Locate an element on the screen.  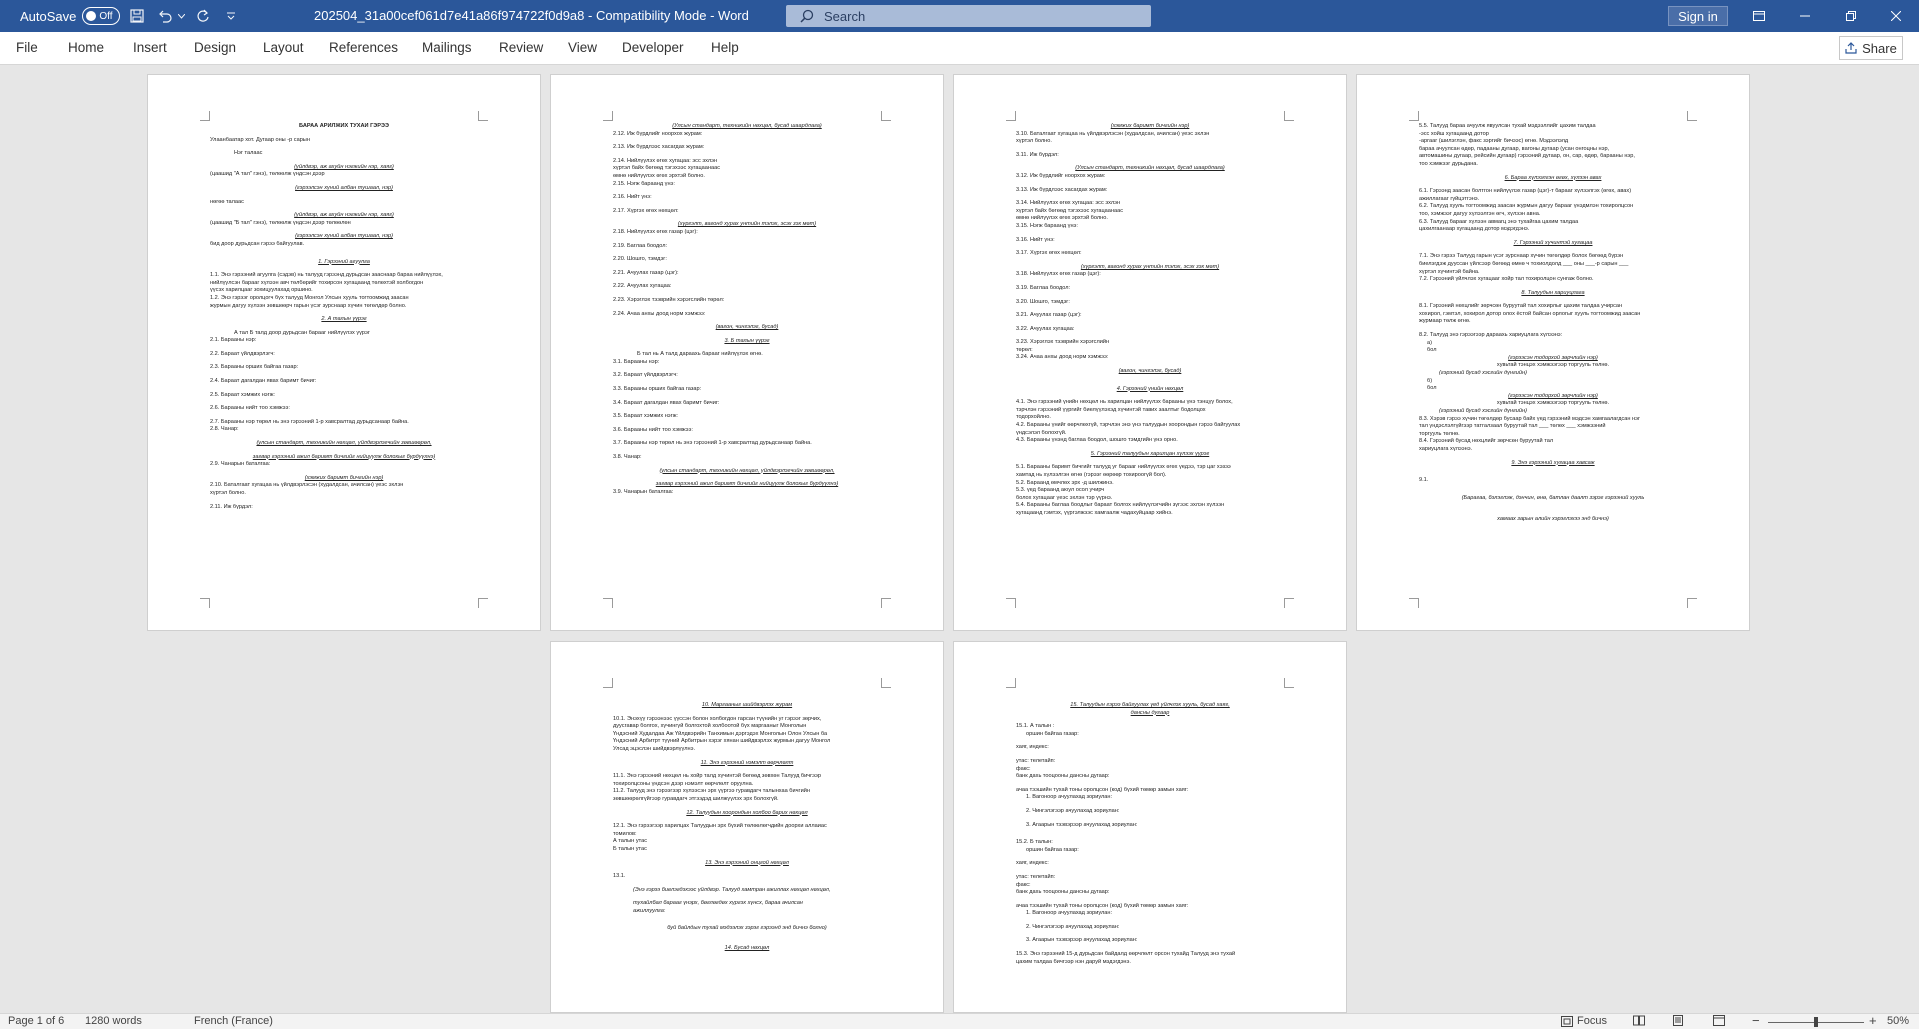
doc-line: 2.20. Шошго, тэмдэг: is located at coordinates (640, 259).